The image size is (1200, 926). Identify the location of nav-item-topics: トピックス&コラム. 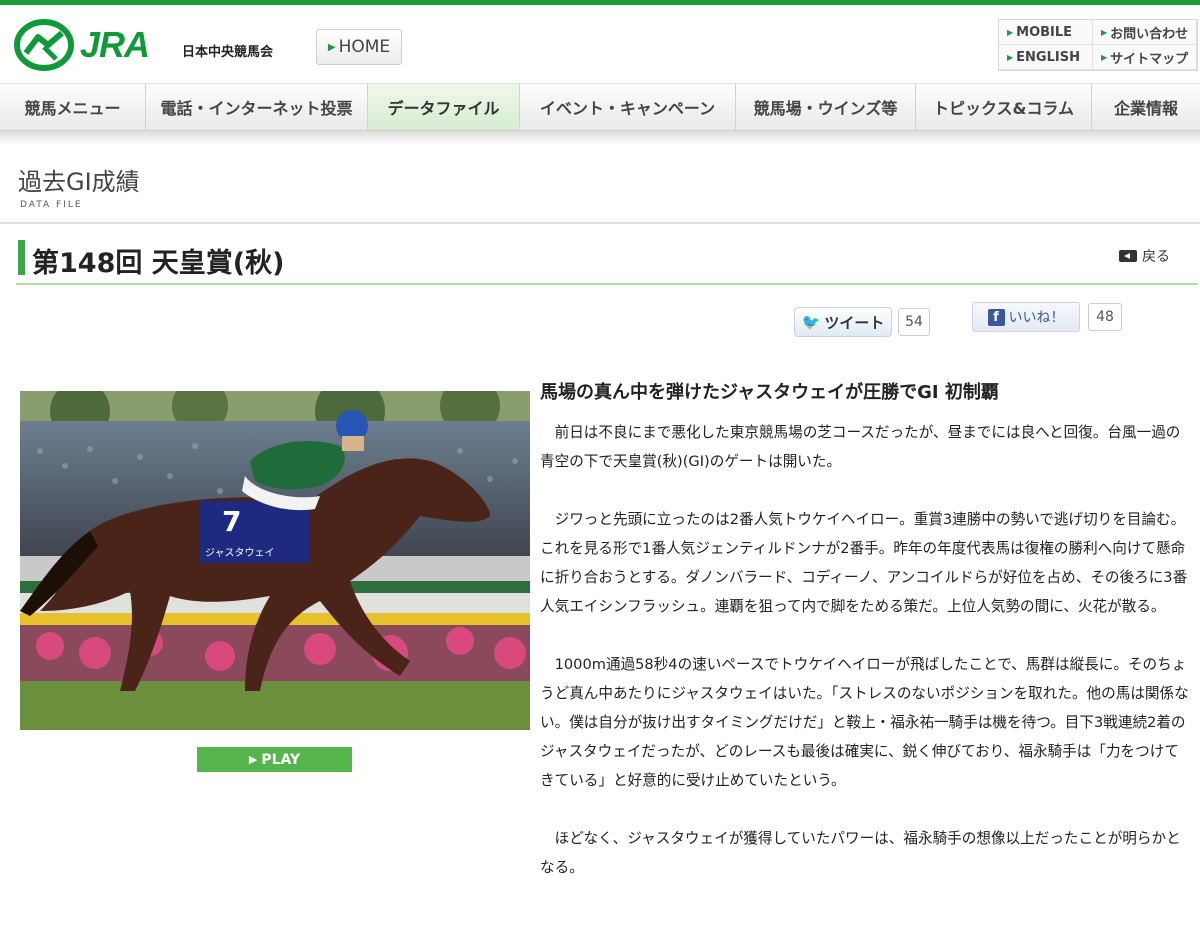
(1004, 107).